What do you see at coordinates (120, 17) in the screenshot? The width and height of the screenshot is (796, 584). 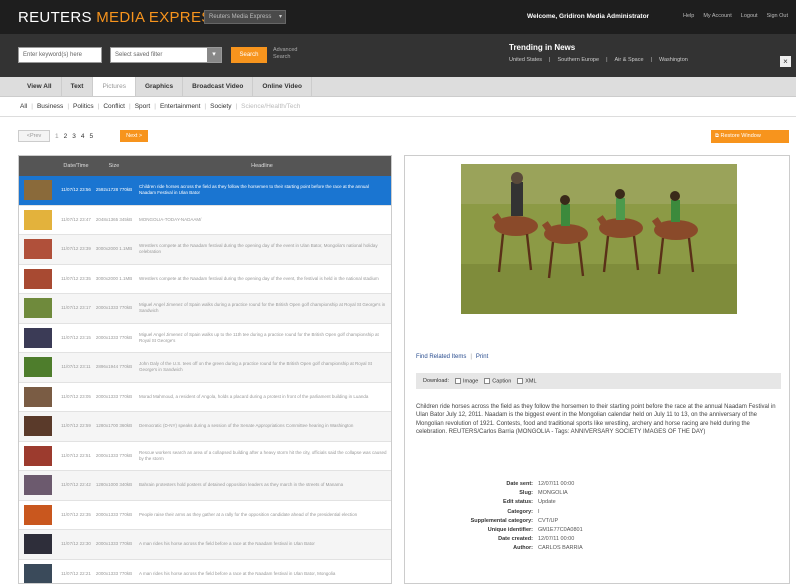 I see `logo: REUTERS MEDIA EXPRESS` at bounding box center [120, 17].